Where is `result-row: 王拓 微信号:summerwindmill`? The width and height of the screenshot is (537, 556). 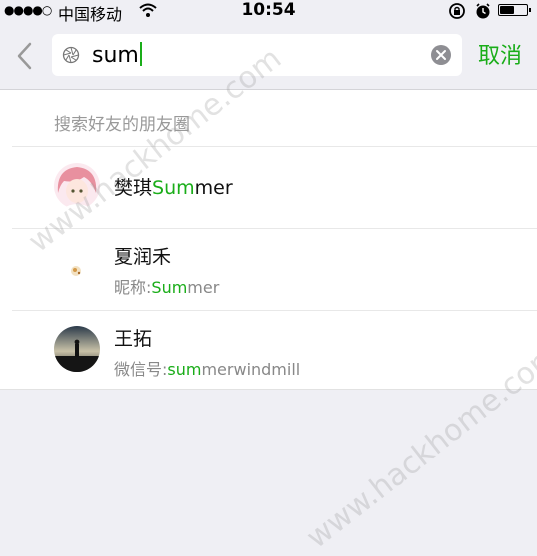
result-row: 王拓 微信号:summerwindmill is located at coordinates (268, 351).